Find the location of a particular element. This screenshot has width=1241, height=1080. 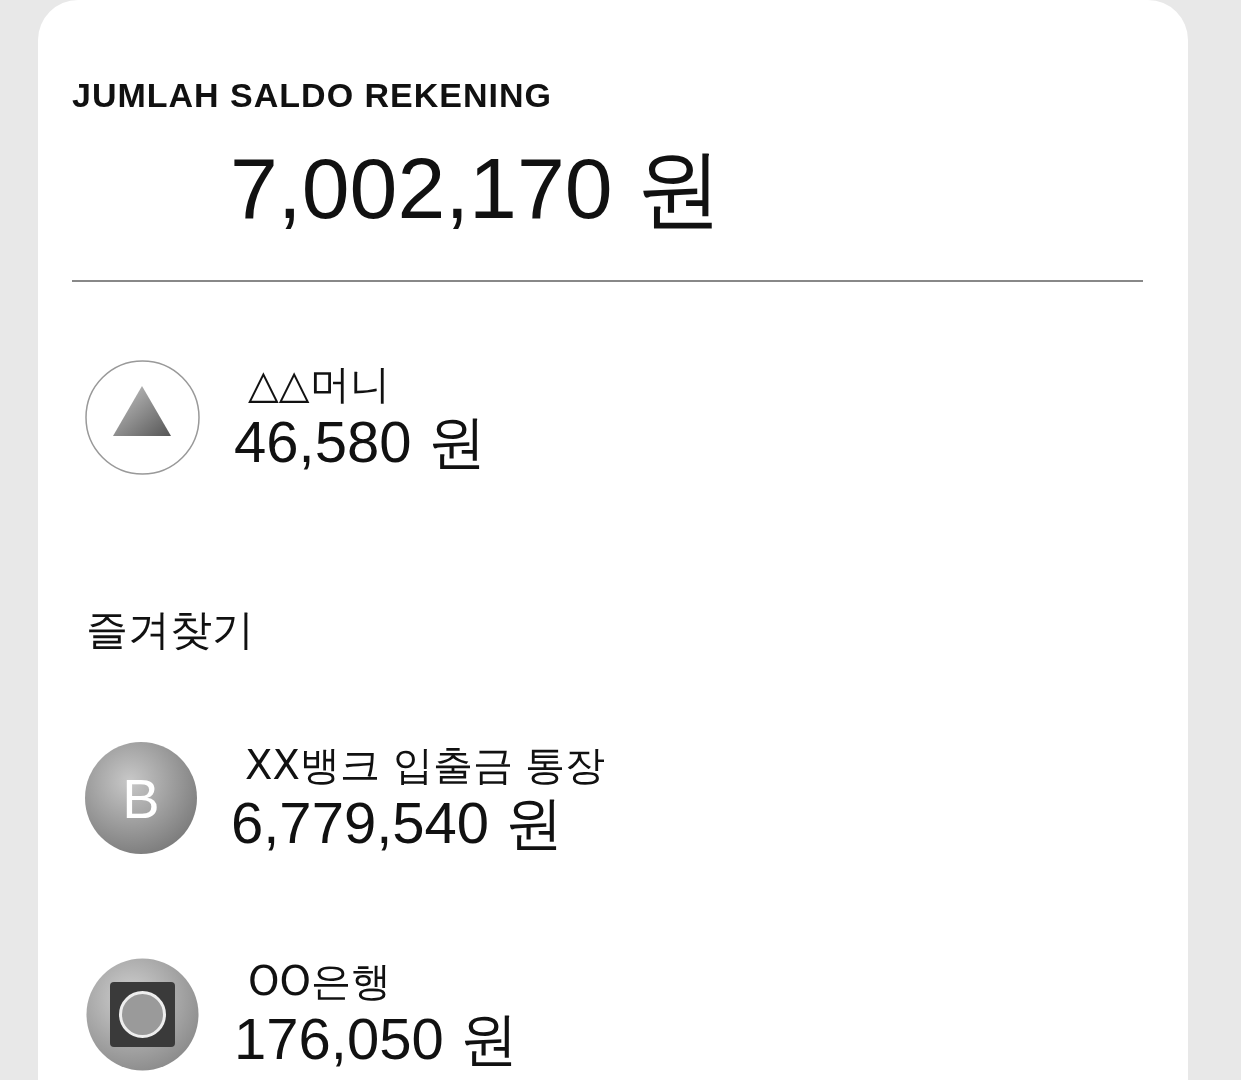

bank-logo-icon is located at coordinates (142, 1014).